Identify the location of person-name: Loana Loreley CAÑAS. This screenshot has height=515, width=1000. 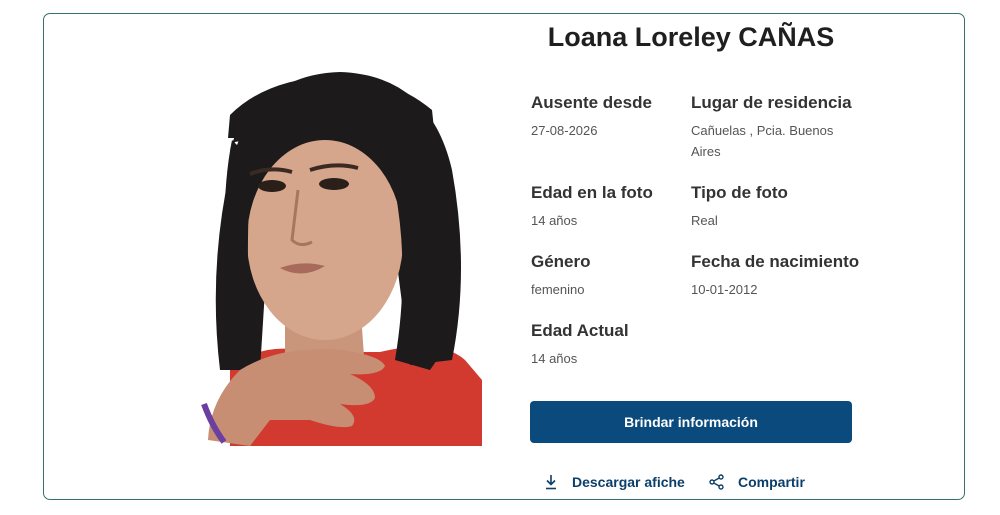
(691, 37).